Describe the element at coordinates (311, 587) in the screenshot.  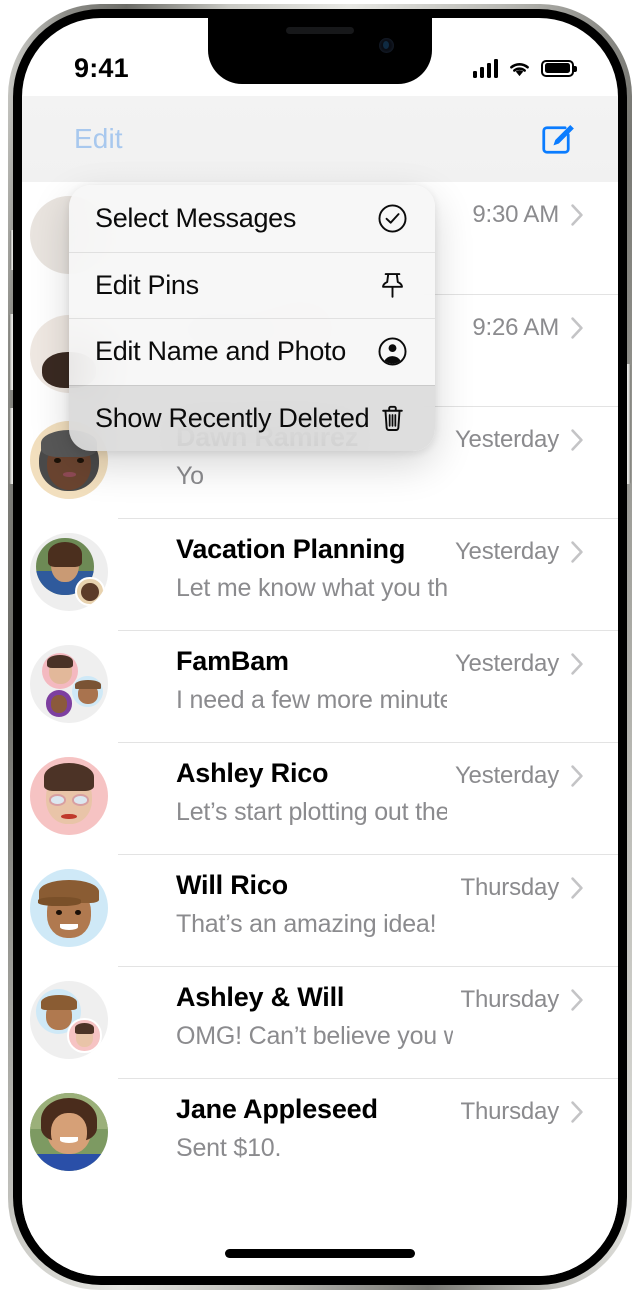
I see `conversation-preview: Let me know what you think! 💨 🤔` at that location.